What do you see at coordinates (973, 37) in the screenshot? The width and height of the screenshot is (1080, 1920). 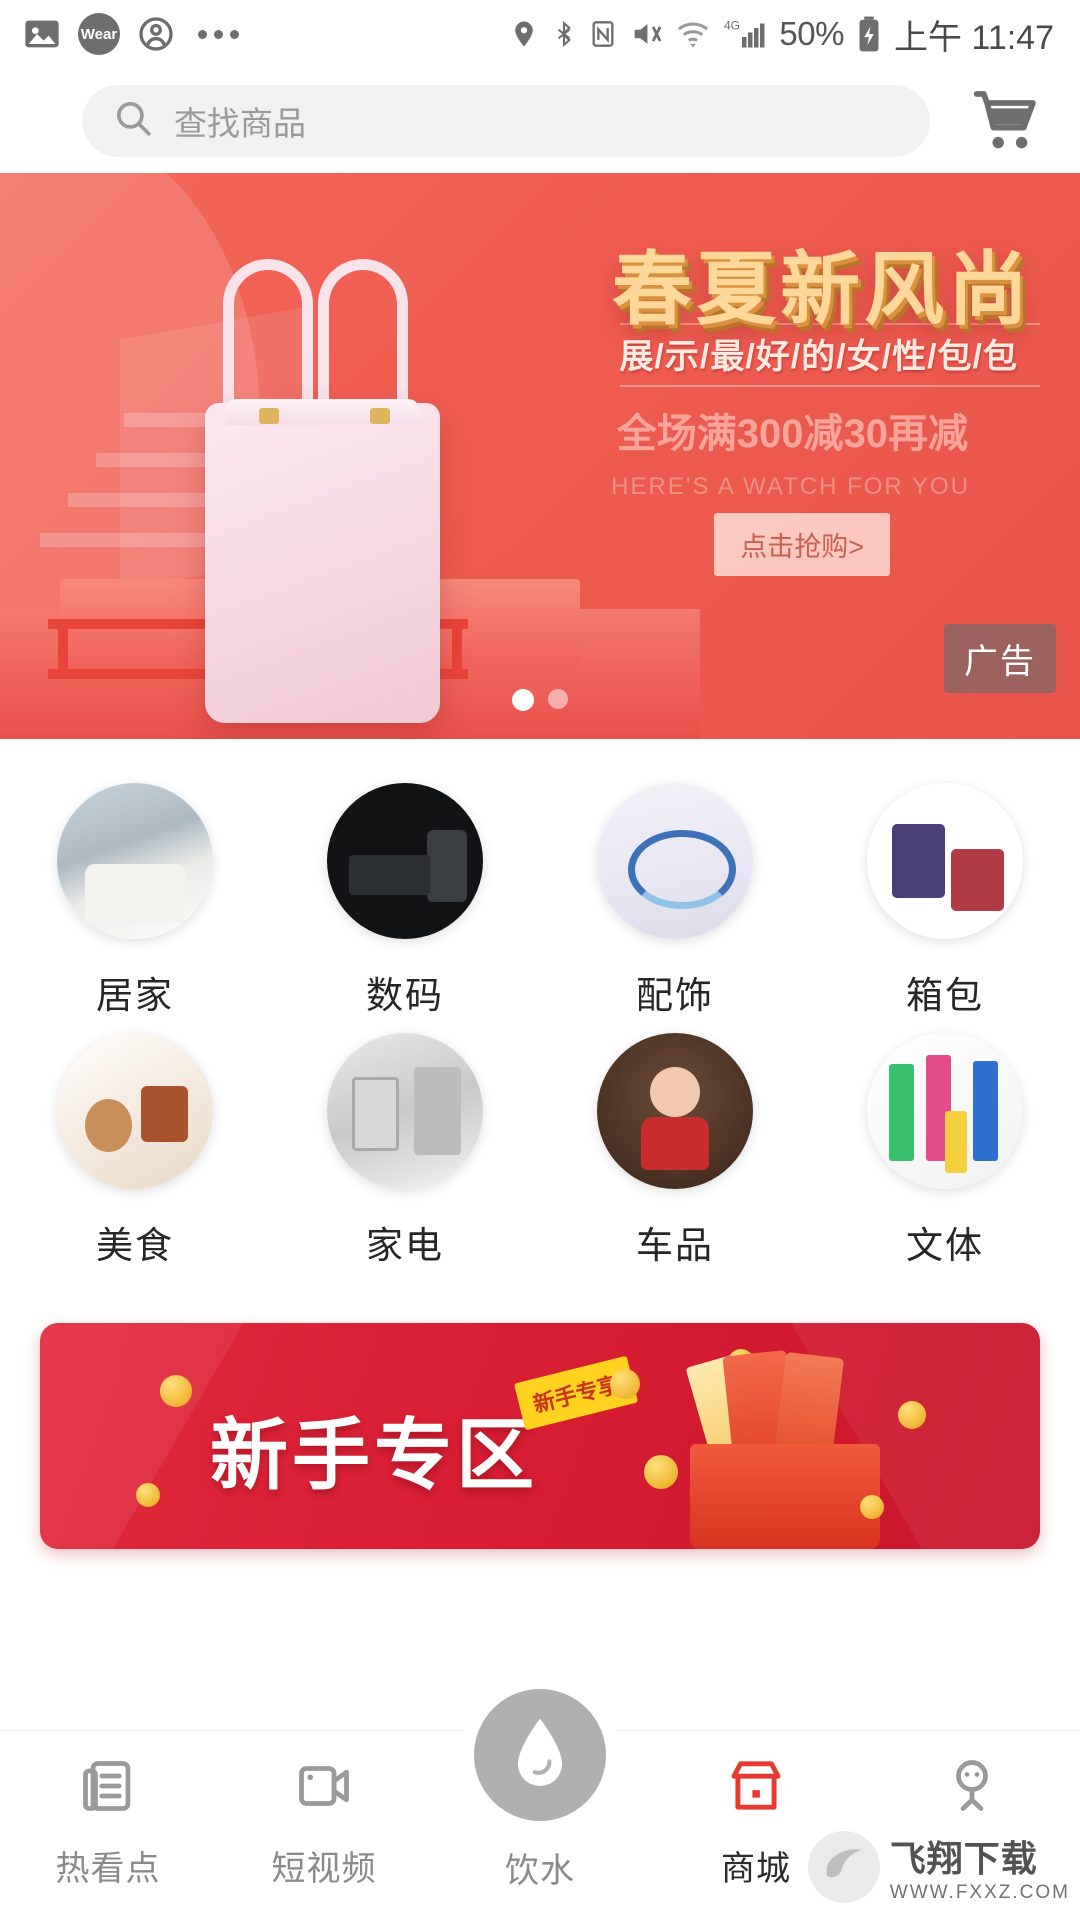 I see `clock-label: 上午 11:47` at bounding box center [973, 37].